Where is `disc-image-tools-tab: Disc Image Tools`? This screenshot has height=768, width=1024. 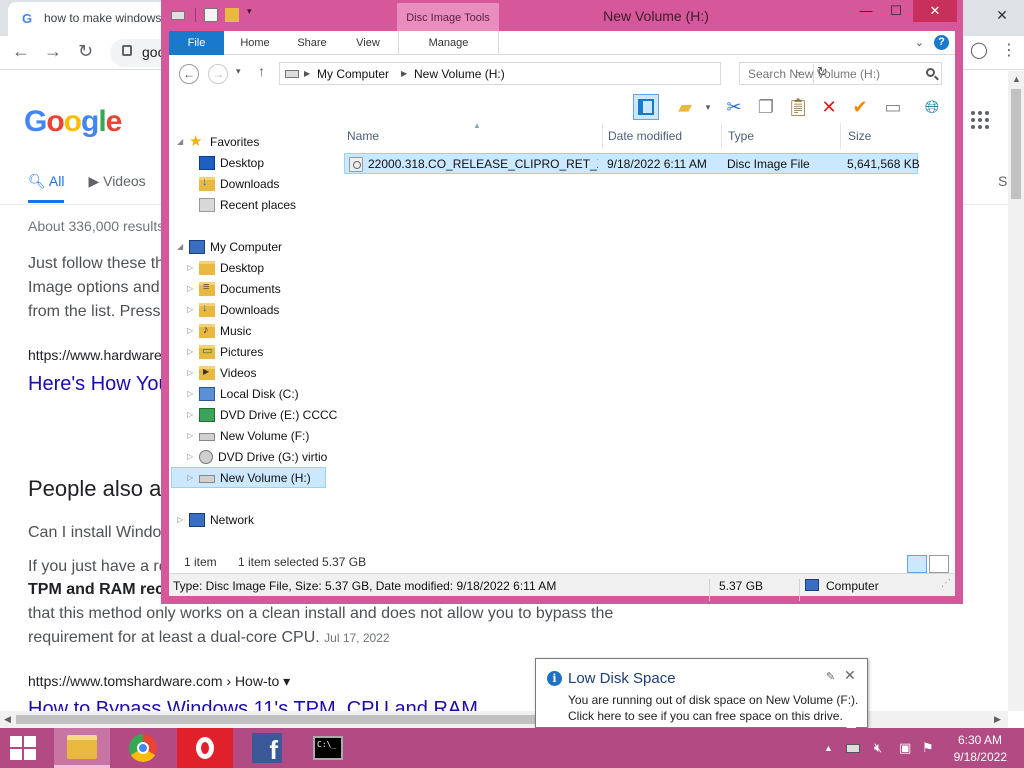 disc-image-tools-tab: Disc Image Tools is located at coordinates (448, 17).